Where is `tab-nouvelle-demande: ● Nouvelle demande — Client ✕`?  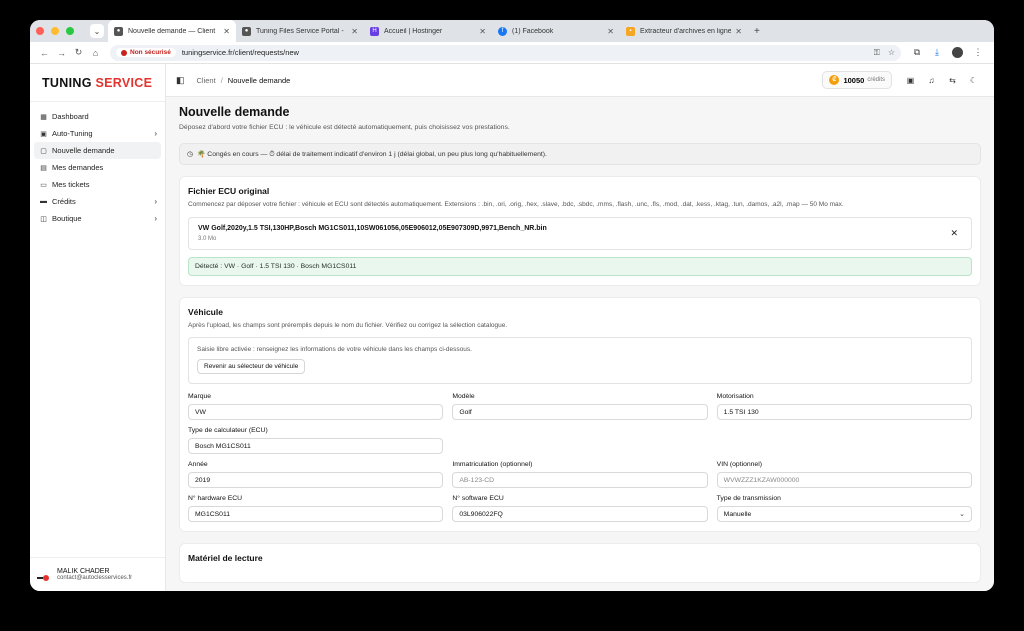
tab-nouvelle-demande: ● Nouvelle demande — Client ✕ is located at coordinates (172, 31).